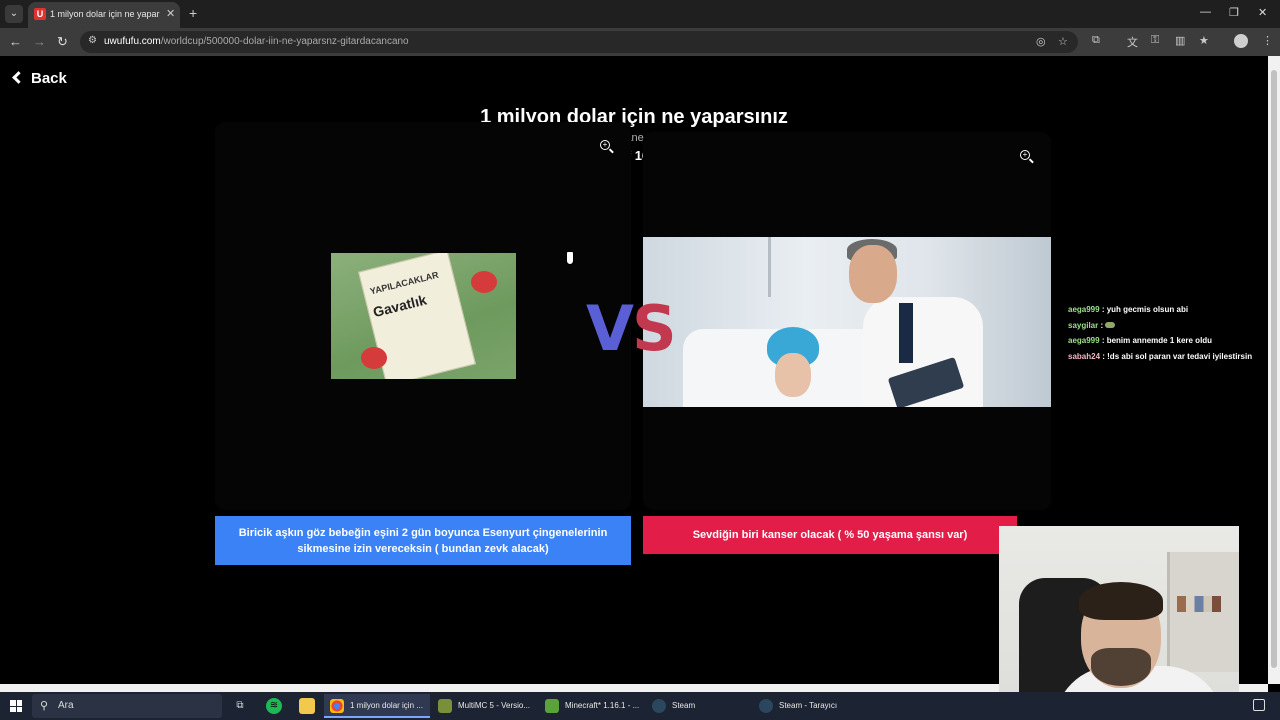  What do you see at coordinates (193, 13) in the screenshot?
I see `new-tab-button: +` at bounding box center [193, 13].